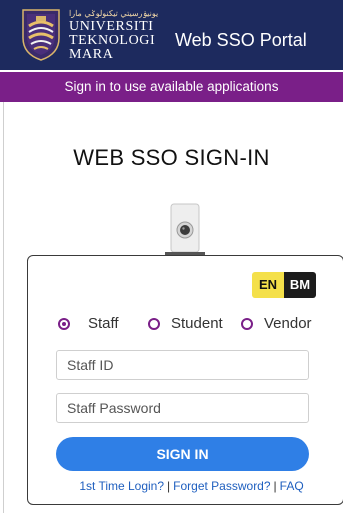 The image size is (343, 513). I want to click on language-bm-button: BM, so click(300, 285).